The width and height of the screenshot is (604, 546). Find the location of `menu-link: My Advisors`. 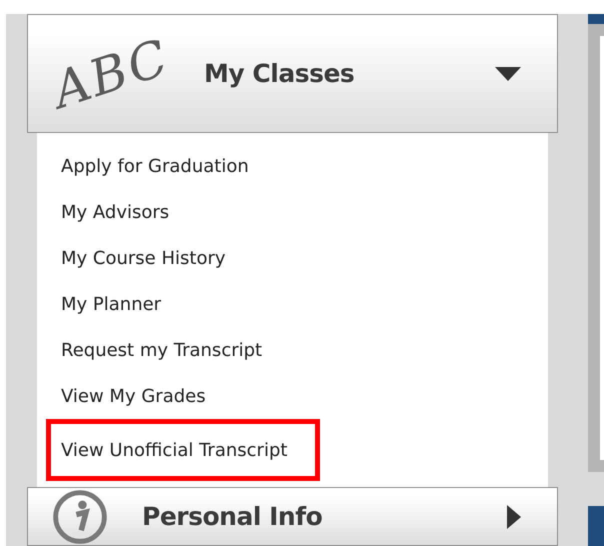

menu-link: My Advisors is located at coordinates (115, 212).